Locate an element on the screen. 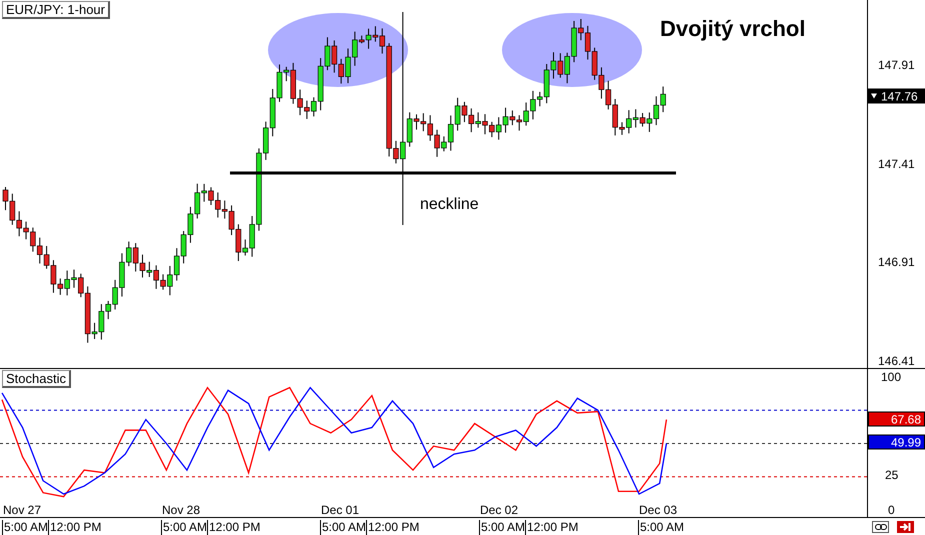  stochastic-axis-label: 25 is located at coordinates (891, 475).